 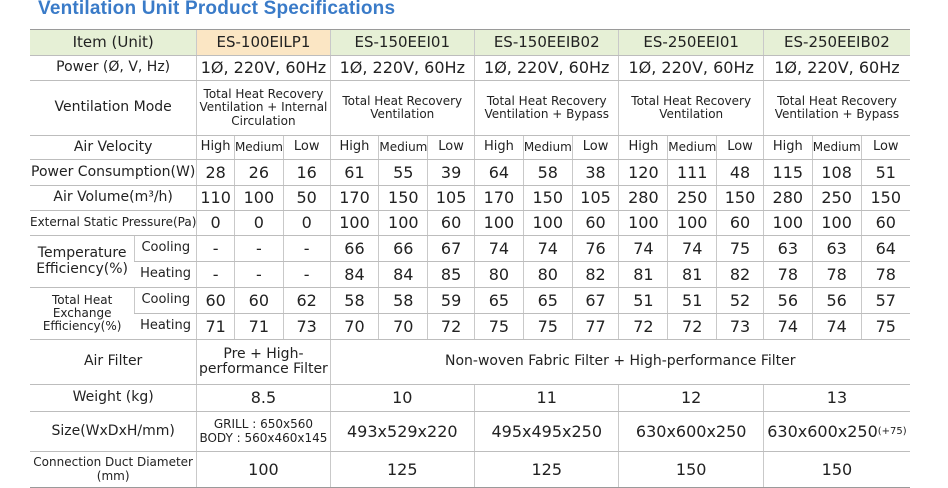 I want to click on table-row: Weight (kg) 8.5 10 11 12 13, so click(x=470, y=398).